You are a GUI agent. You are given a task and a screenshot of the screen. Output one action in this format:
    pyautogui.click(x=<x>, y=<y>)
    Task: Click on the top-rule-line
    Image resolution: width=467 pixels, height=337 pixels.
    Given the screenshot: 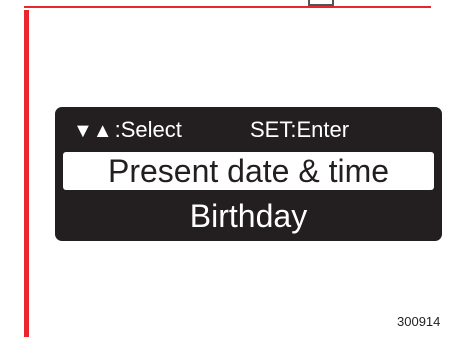 What is the action you would take?
    pyautogui.click(x=227, y=7)
    